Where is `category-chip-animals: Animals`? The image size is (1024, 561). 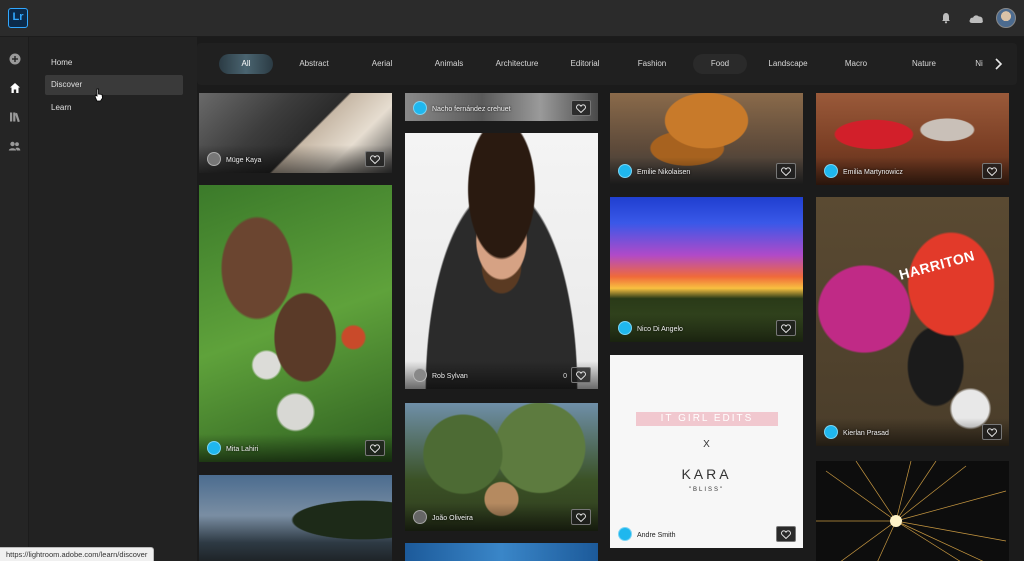
category-chip-animals: Animals is located at coordinates (449, 64).